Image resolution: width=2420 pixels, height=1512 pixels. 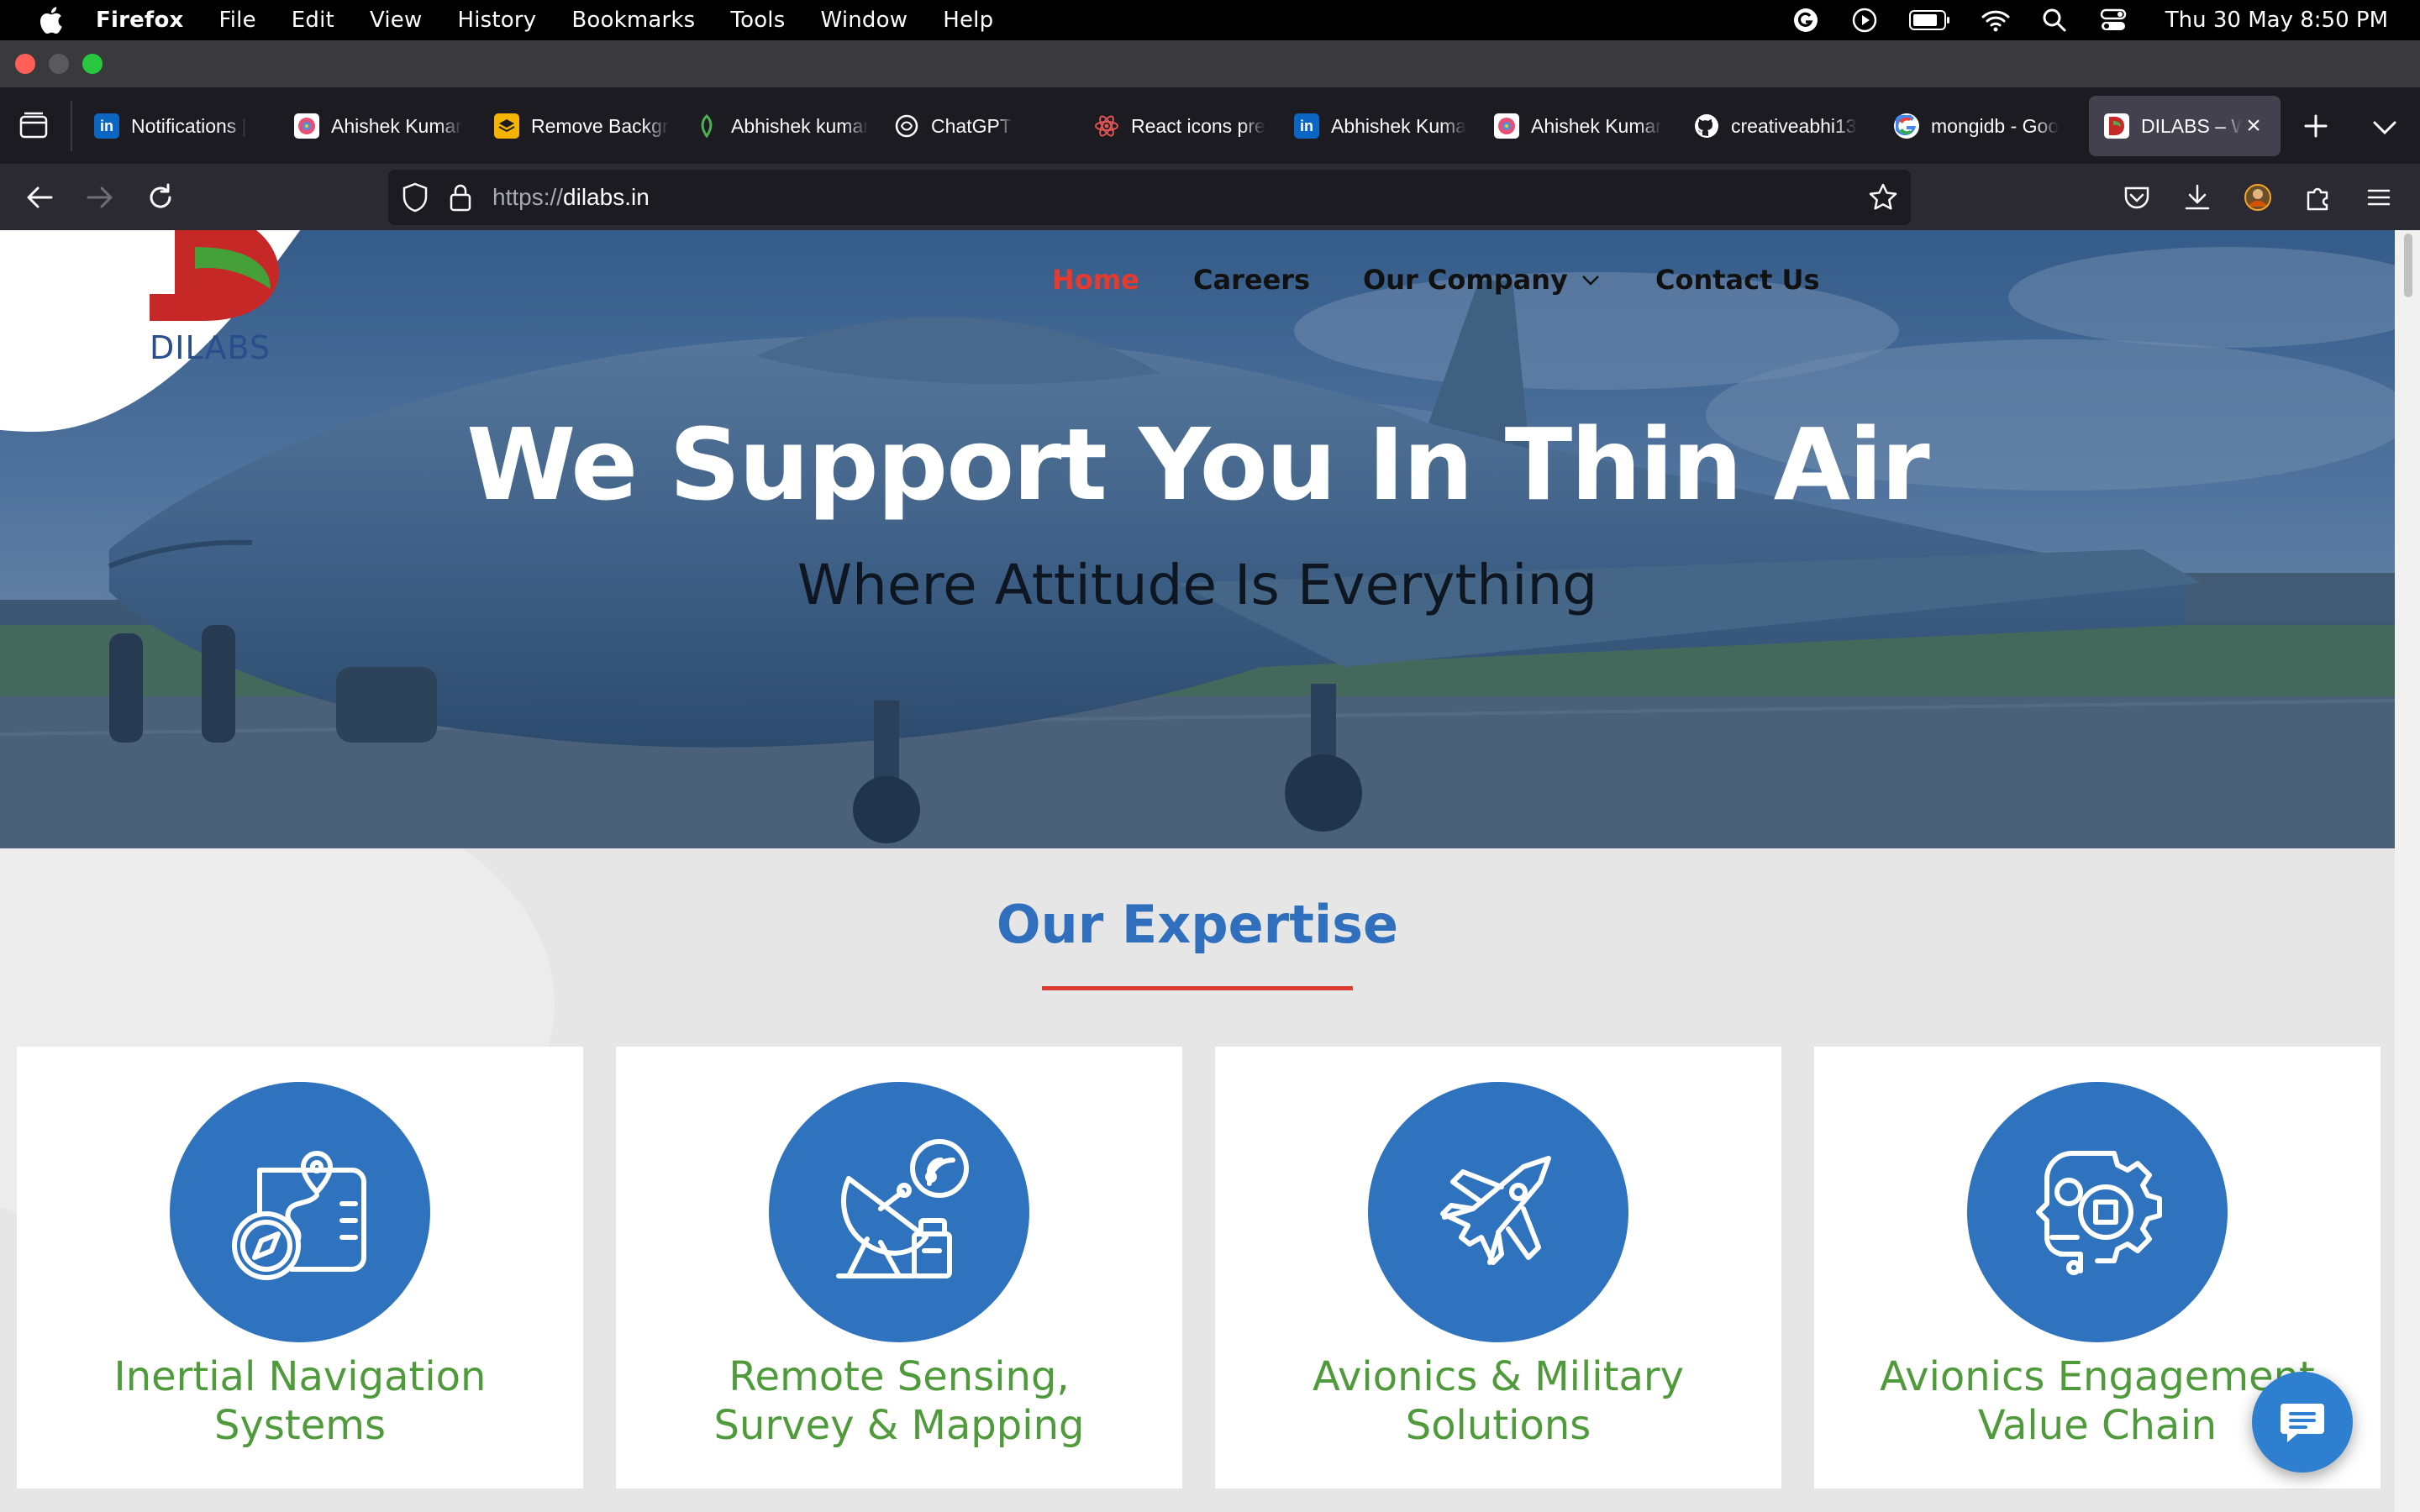 I want to click on list-all-tabs-icon, so click(x=34, y=126).